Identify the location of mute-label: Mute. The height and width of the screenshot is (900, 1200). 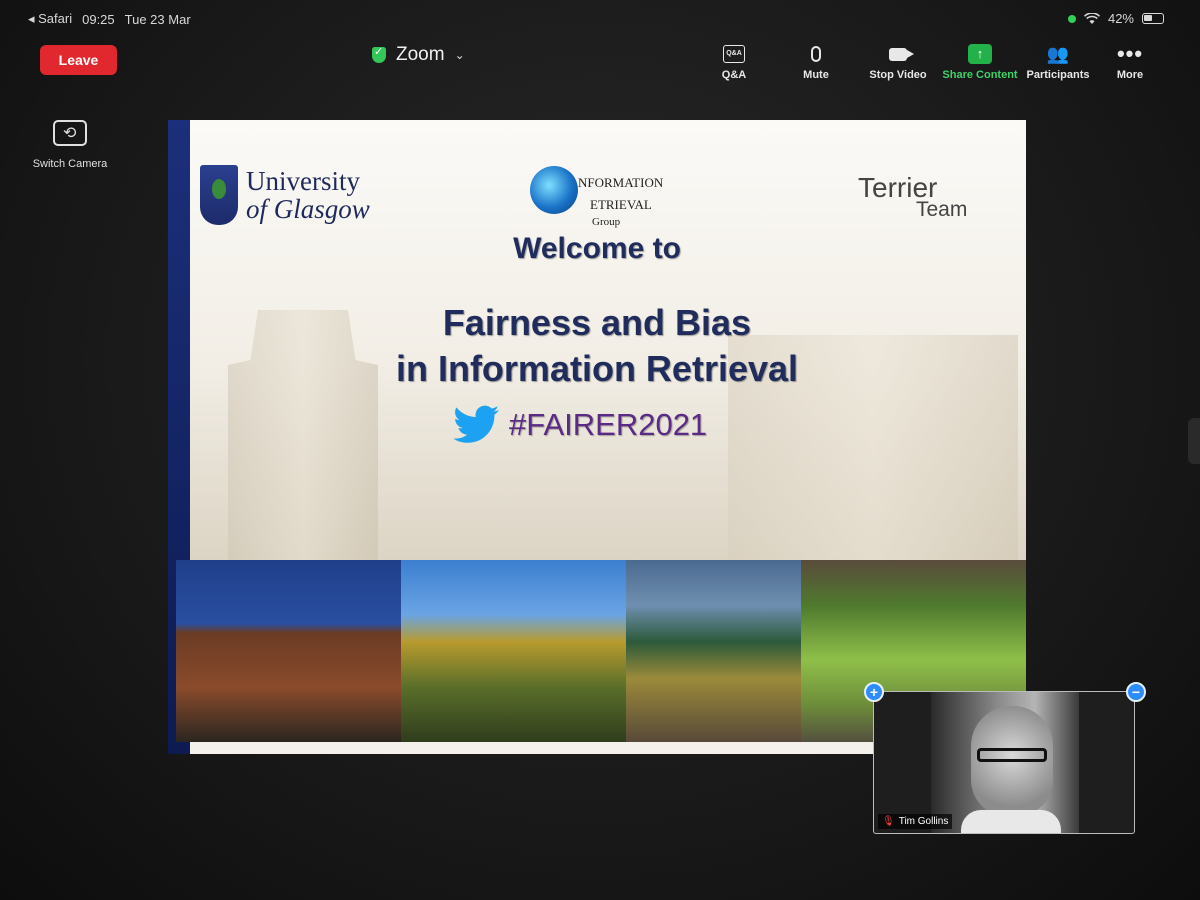
(816, 75).